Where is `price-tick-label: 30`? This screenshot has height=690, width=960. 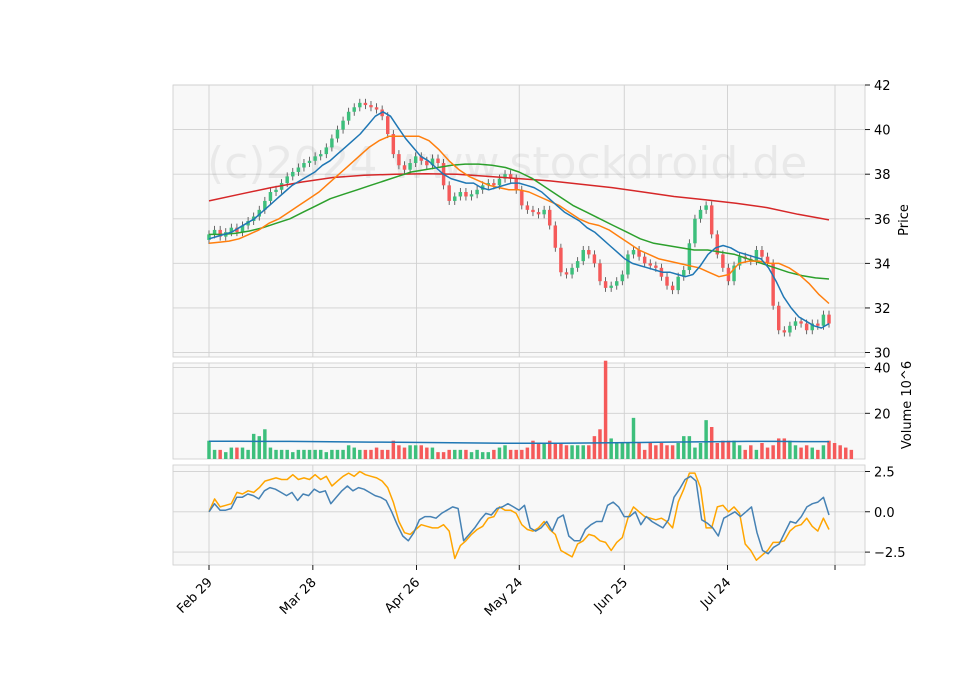
price-tick-label: 30 is located at coordinates (882, 354).